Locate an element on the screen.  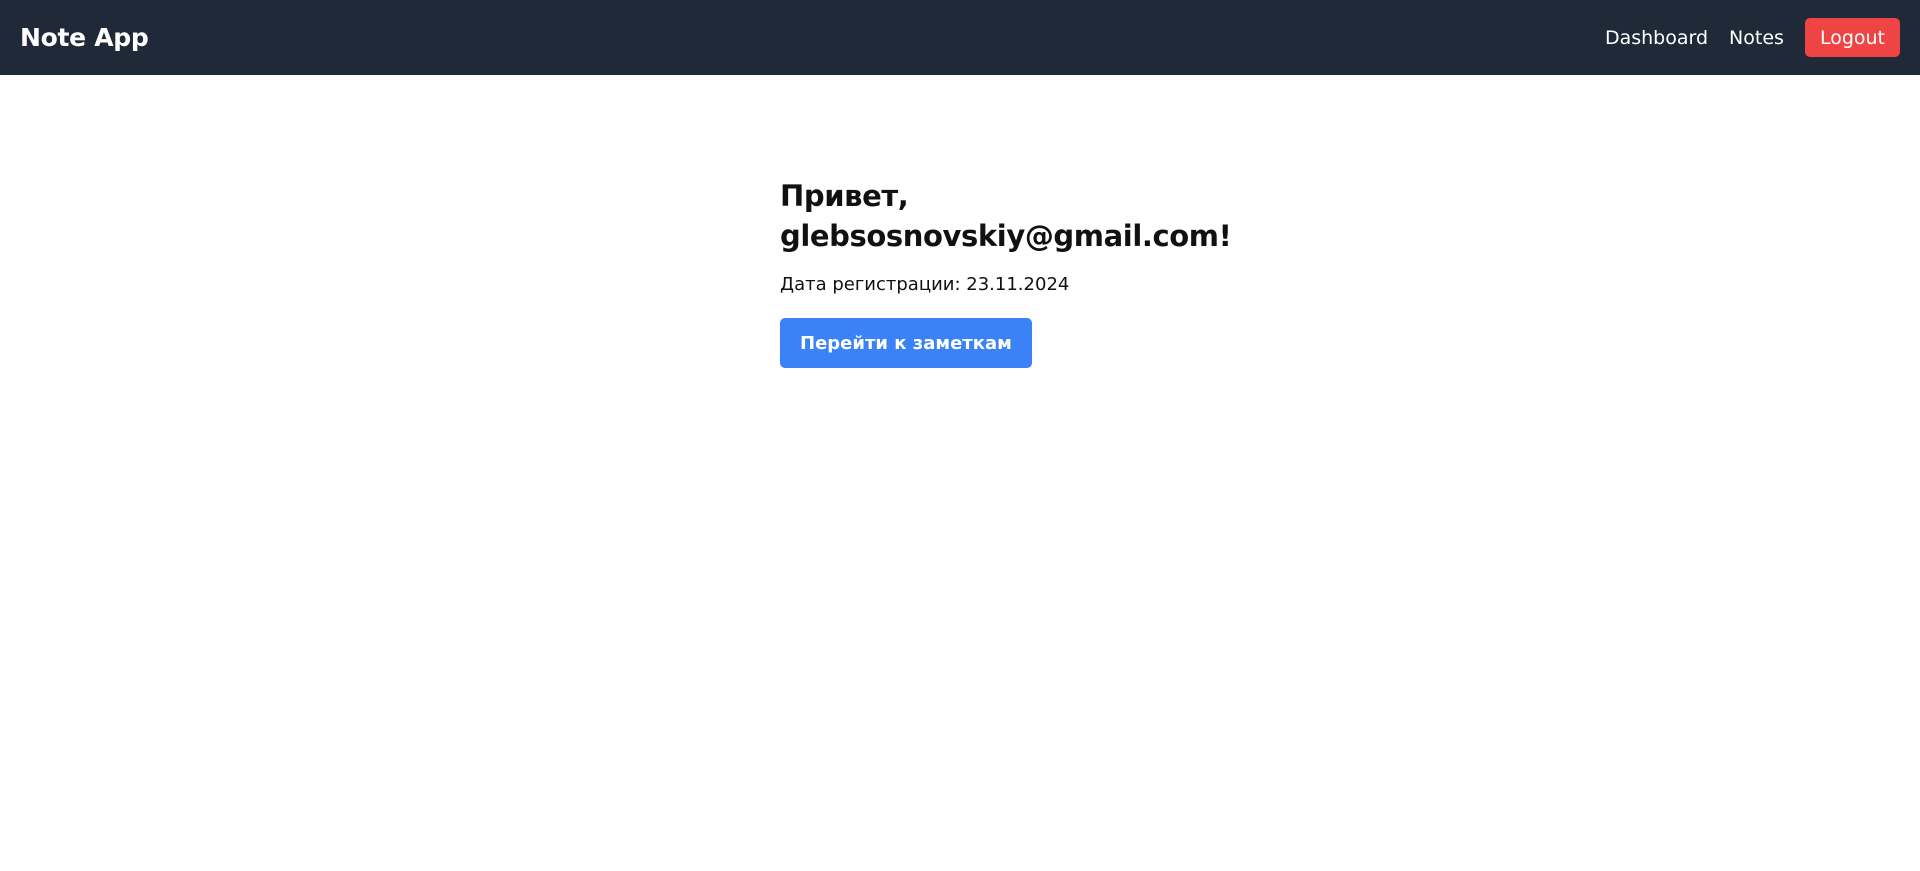
greeting-heading: Привет, glebsosnovskiy@gmail.com! is located at coordinates (1006, 216).